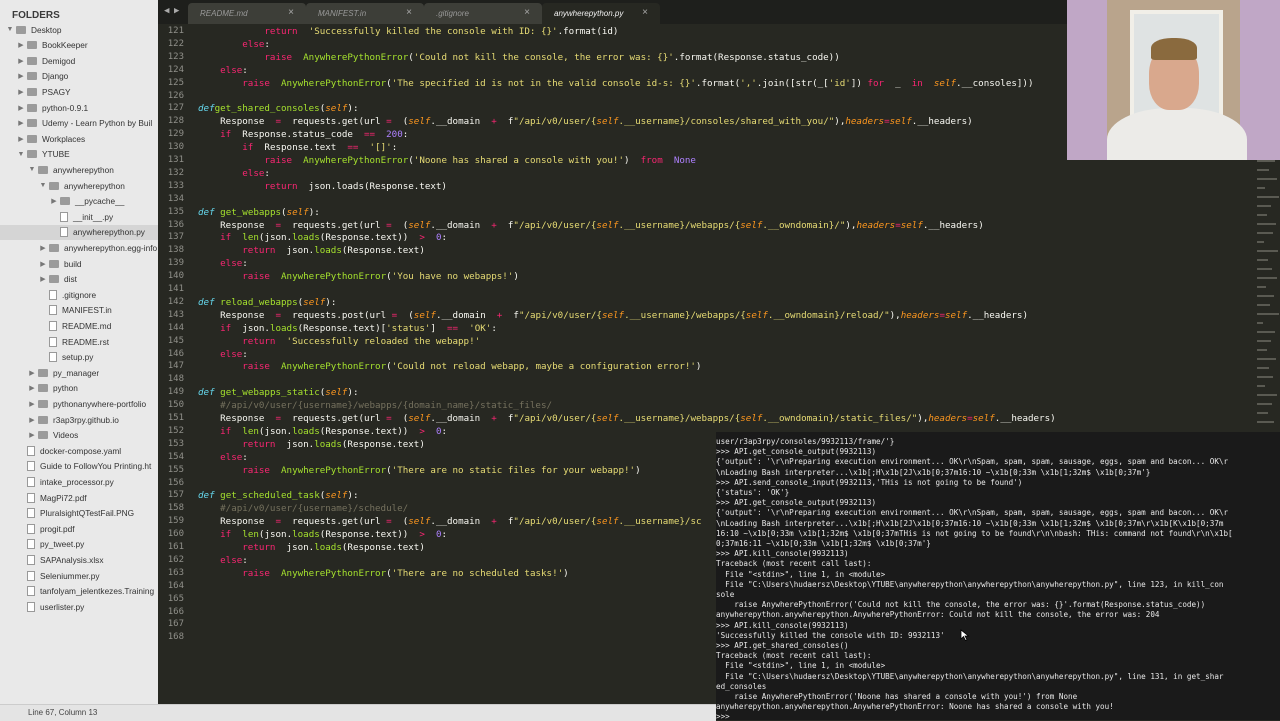 The image size is (1280, 721). Describe the element at coordinates (79, 310) in the screenshot. I see `sidebar-file: MANIFEST.in` at that location.